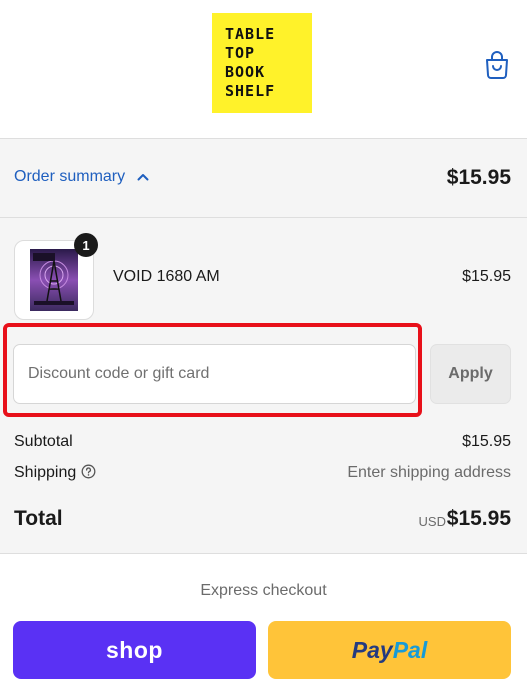  Describe the element at coordinates (86, 245) in the screenshot. I see `quantity-badge: 1` at that location.